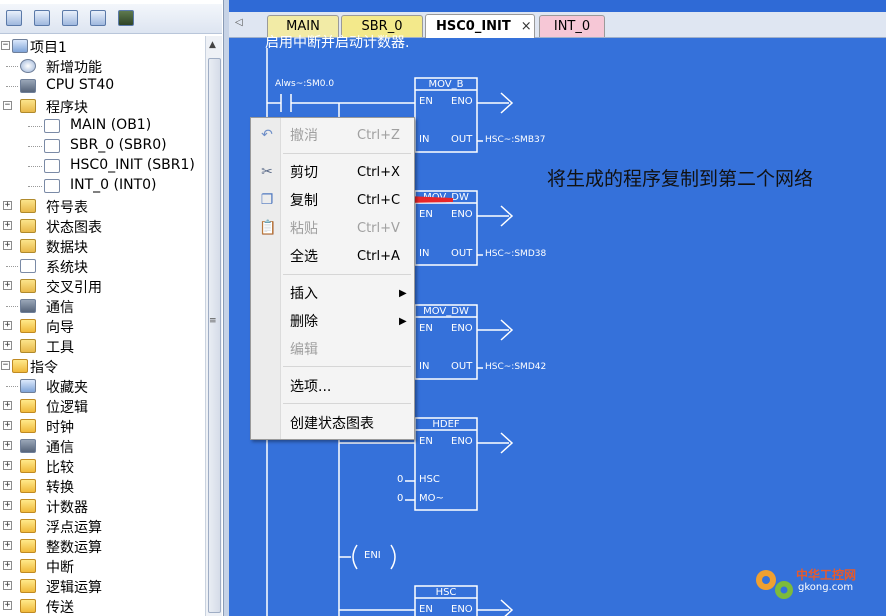 Image resolution: width=886 pixels, height=616 pixels. Describe the element at coordinates (102, 566) in the screenshot. I see `tree-item: + 中断` at that location.